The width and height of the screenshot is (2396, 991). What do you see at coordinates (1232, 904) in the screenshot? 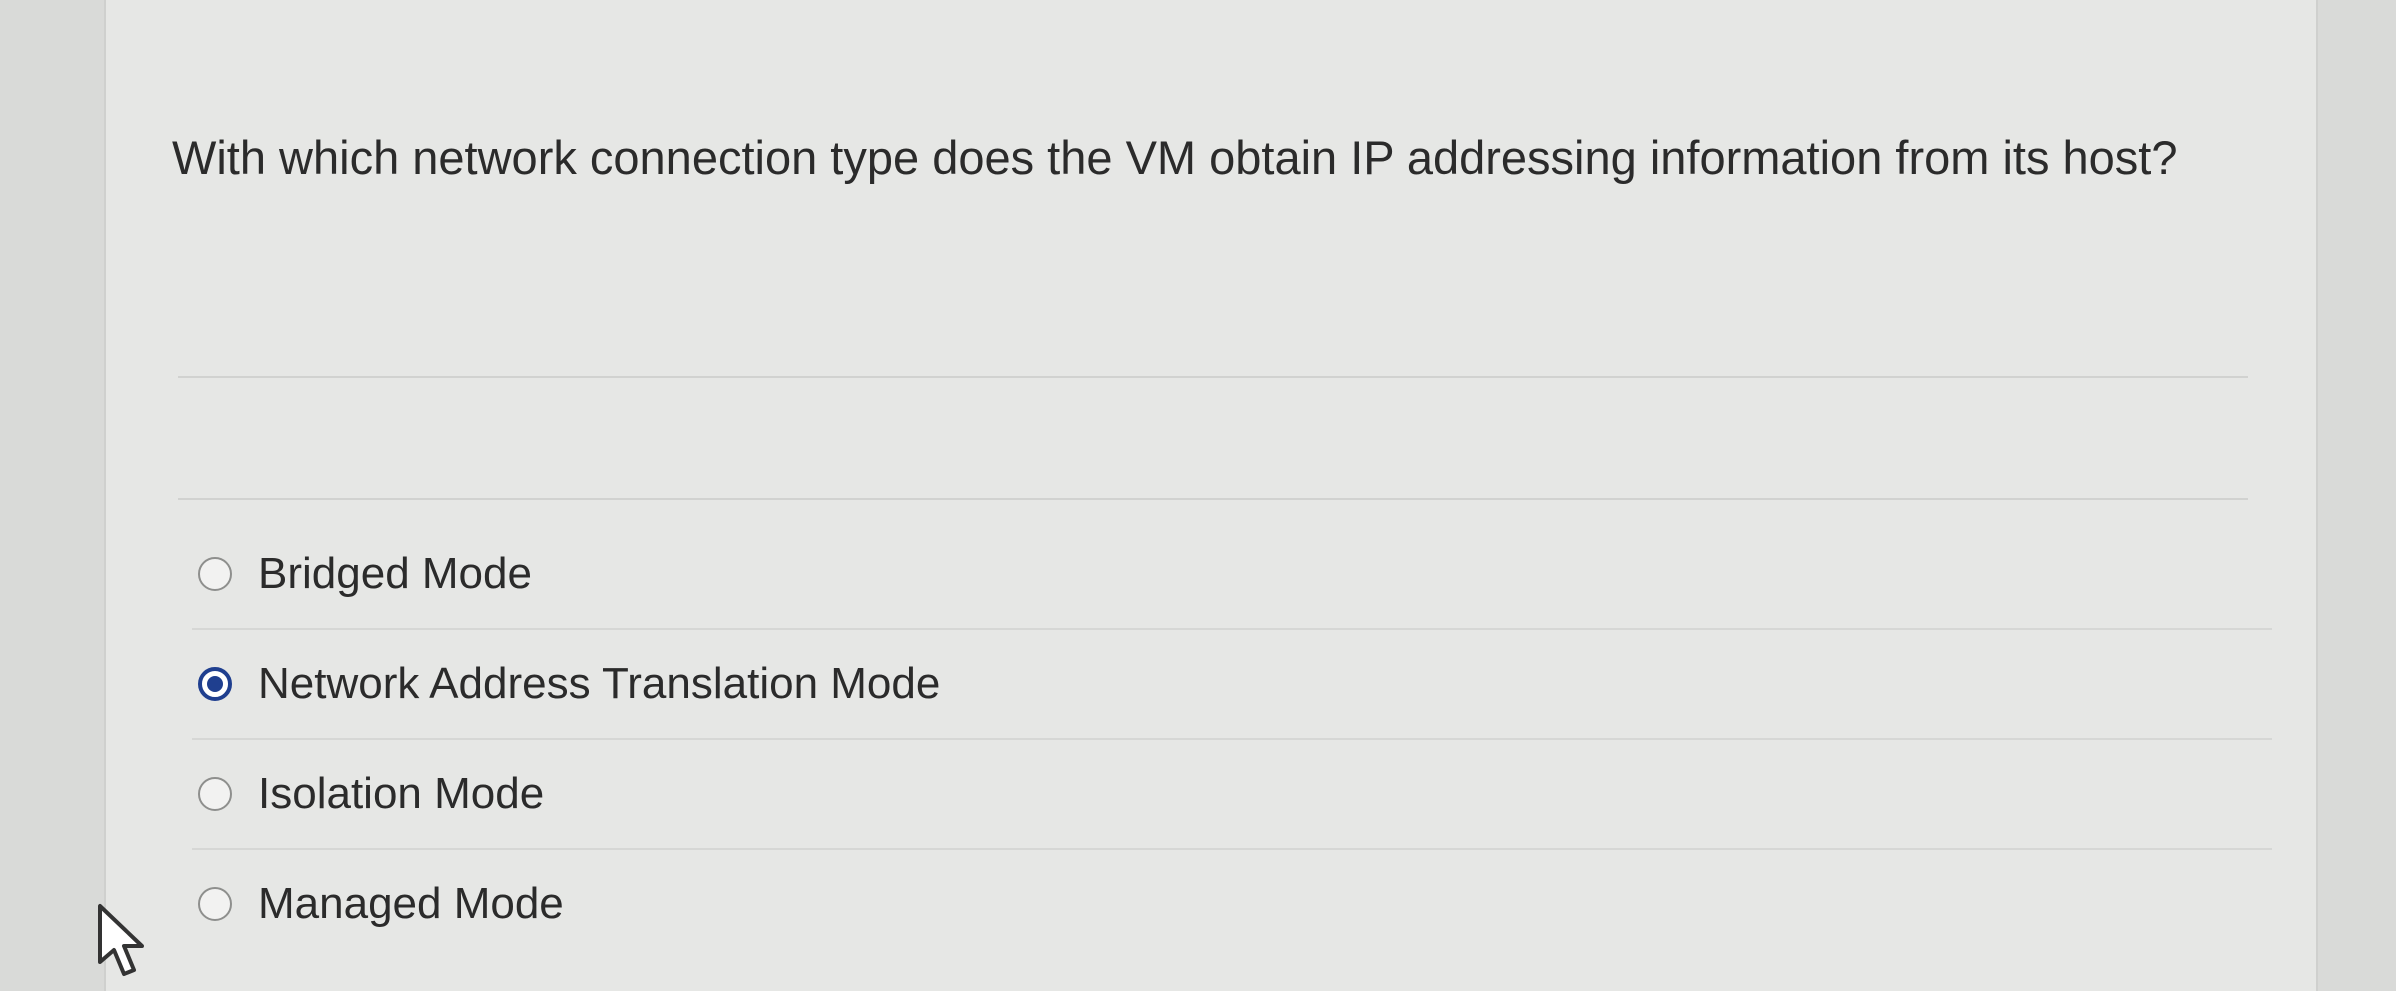
I see `option-managed-mode: Managed Mode` at bounding box center [1232, 904].